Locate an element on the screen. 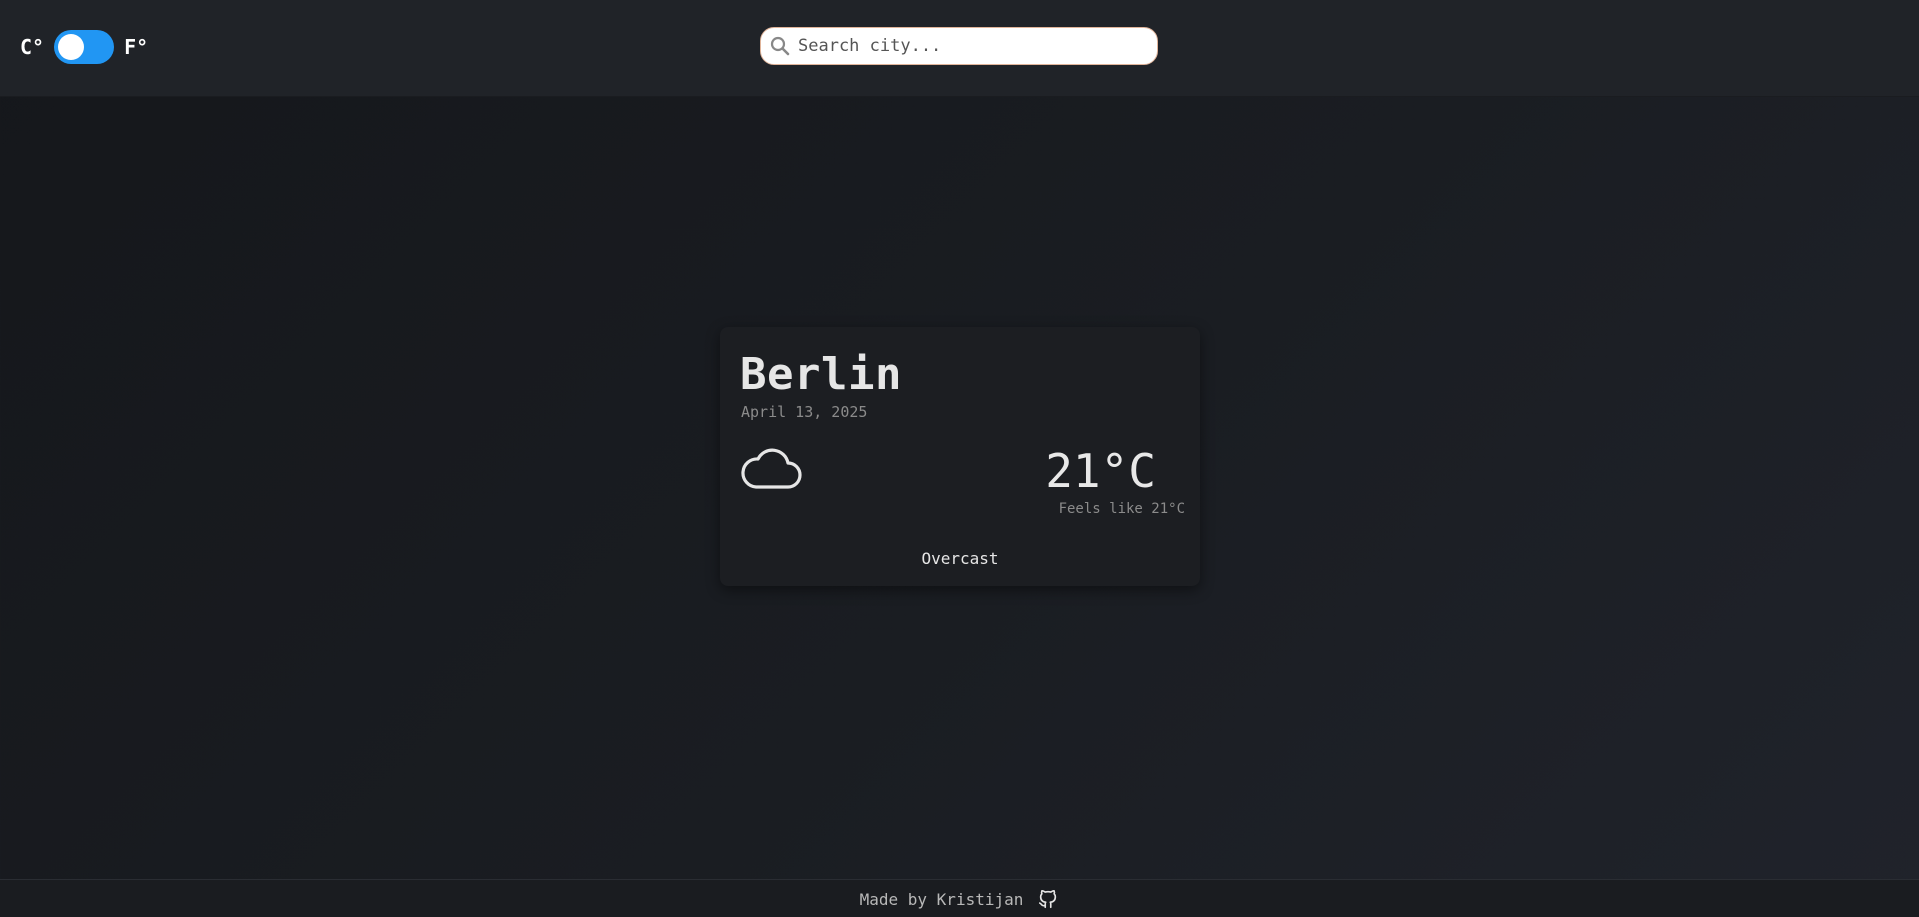 Image resolution: width=1919 pixels, height=917 pixels. unit-toggle: C° F° is located at coordinates (84, 47).